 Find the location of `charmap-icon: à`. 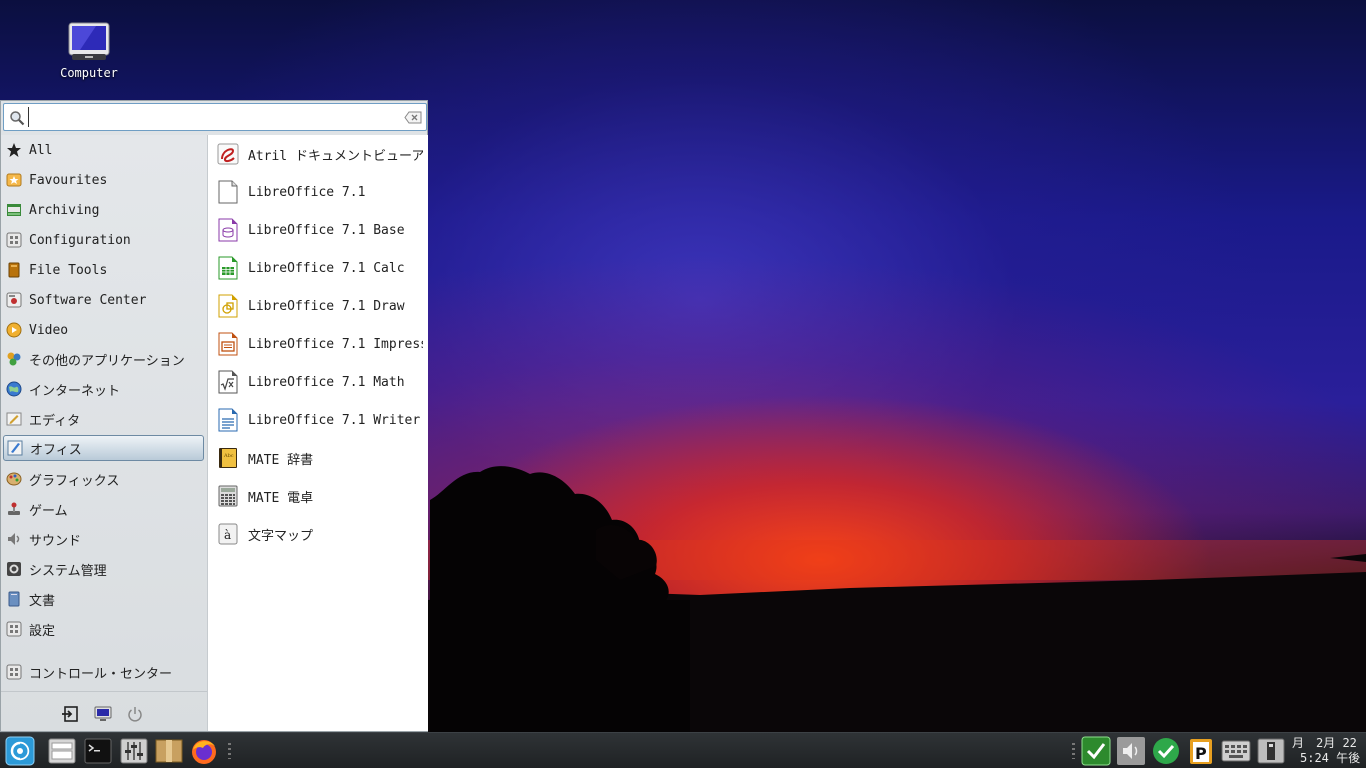

charmap-icon: à is located at coordinates (228, 534).